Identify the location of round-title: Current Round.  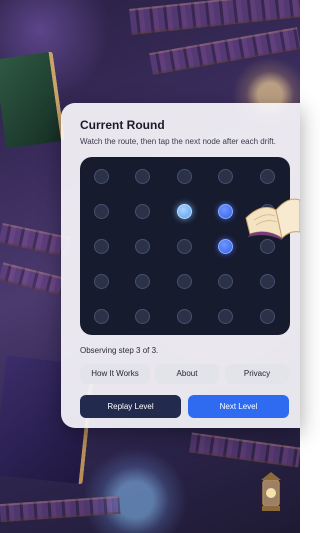
(122, 125).